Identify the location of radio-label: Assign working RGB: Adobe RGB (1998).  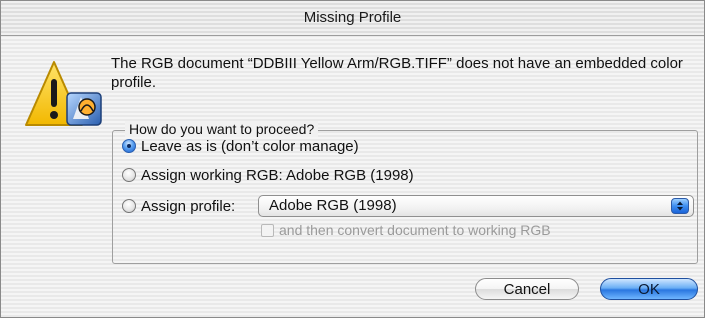
(277, 175).